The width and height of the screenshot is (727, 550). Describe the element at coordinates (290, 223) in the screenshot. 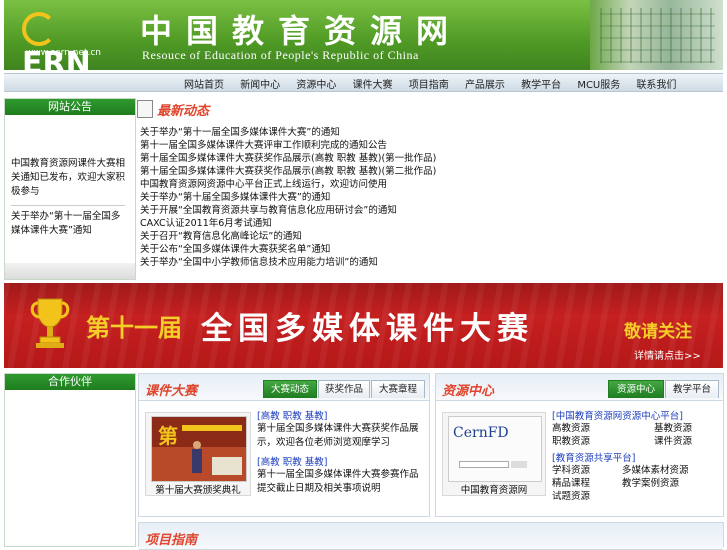

I see `news-item: CAXC认证2011年6月考试通知` at that location.